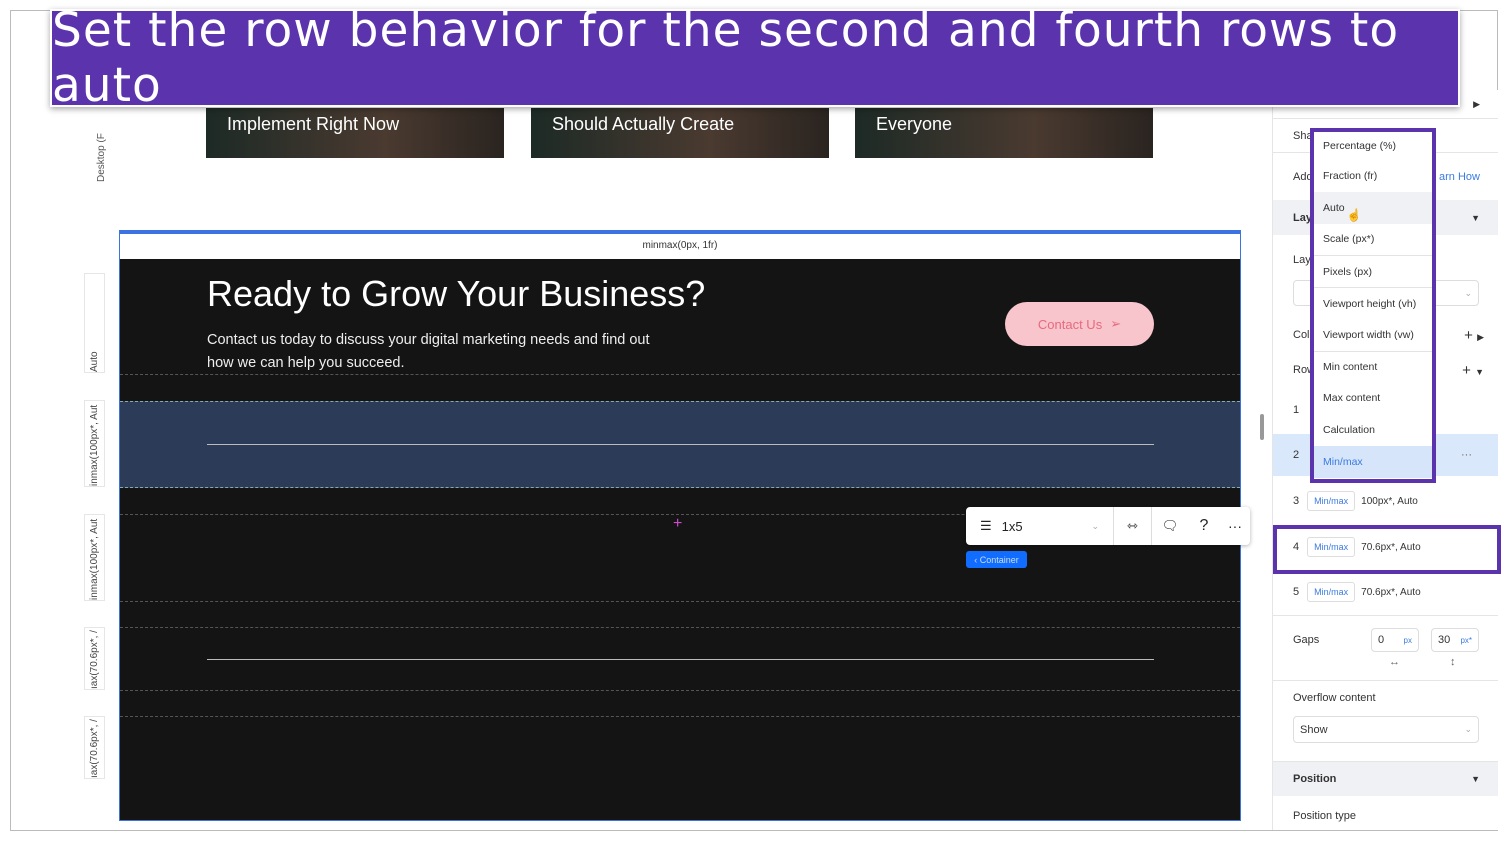 This screenshot has height=843, width=1511. What do you see at coordinates (1391, 592) in the screenshot?
I see `row-value: 70.6px*, Auto` at bounding box center [1391, 592].